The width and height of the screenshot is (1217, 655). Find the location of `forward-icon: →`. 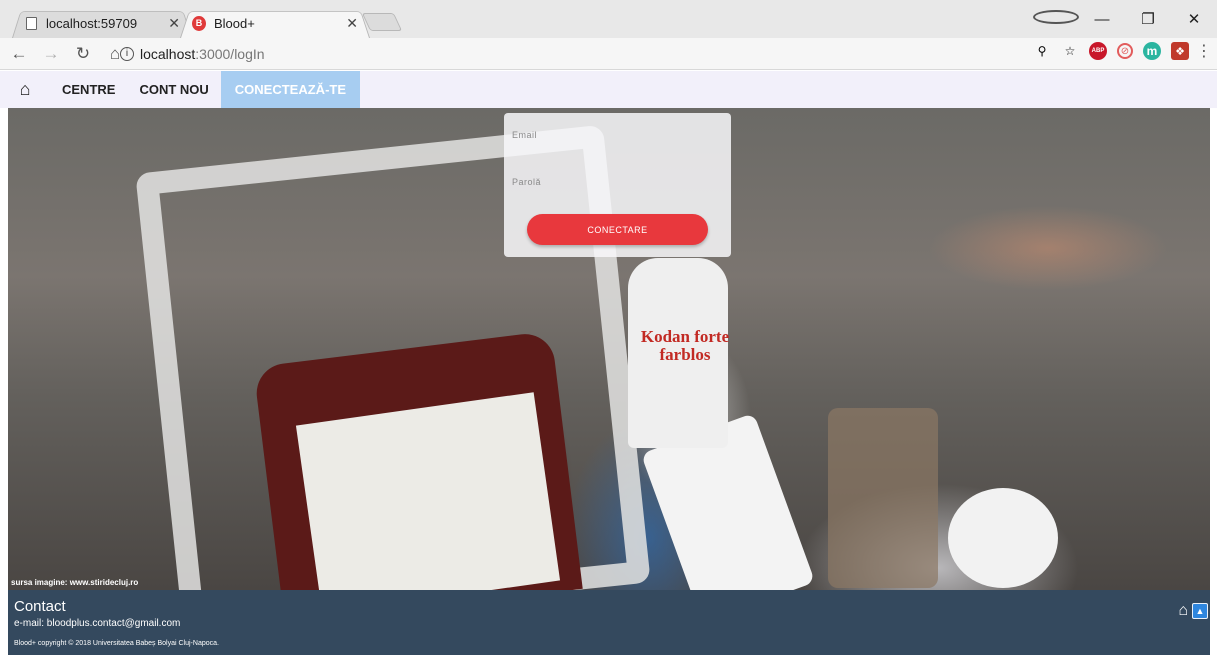

forward-icon: → is located at coordinates (51, 54).